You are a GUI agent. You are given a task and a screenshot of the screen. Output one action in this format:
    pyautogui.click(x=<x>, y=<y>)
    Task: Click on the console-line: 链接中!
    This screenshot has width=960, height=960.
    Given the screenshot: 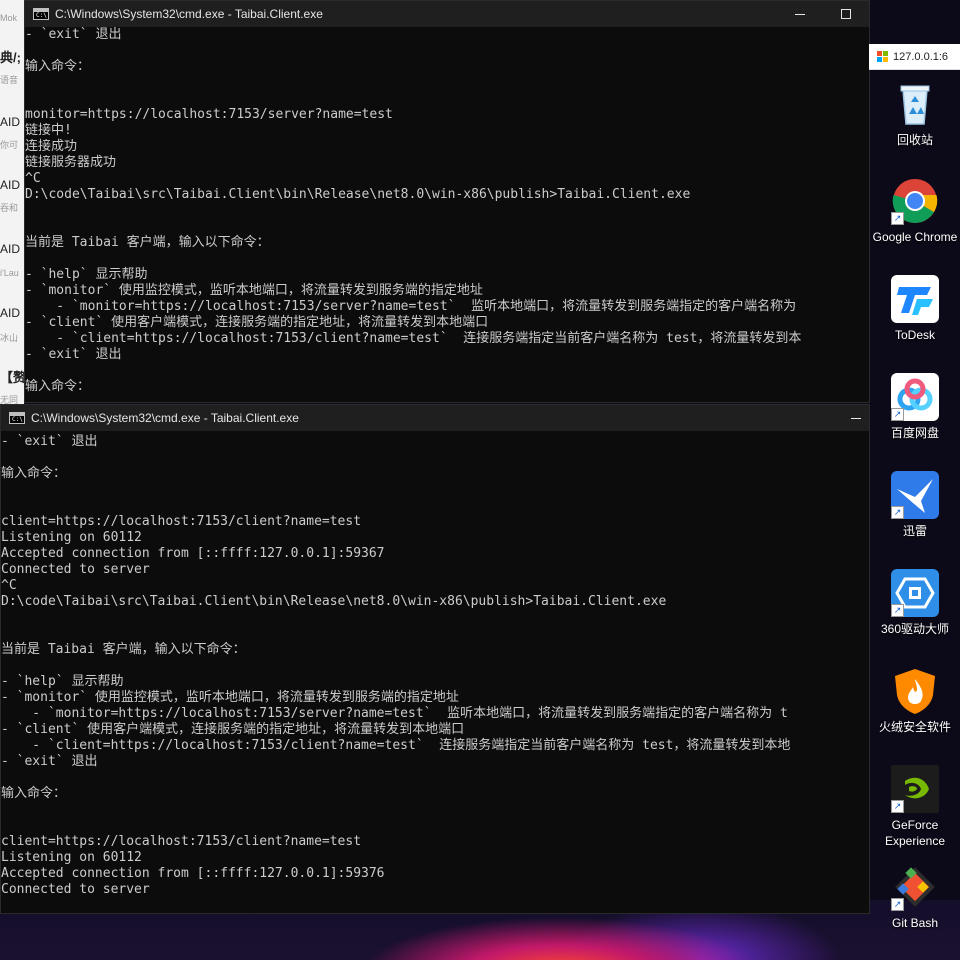 What is the action you would take?
    pyautogui.click(x=48, y=130)
    